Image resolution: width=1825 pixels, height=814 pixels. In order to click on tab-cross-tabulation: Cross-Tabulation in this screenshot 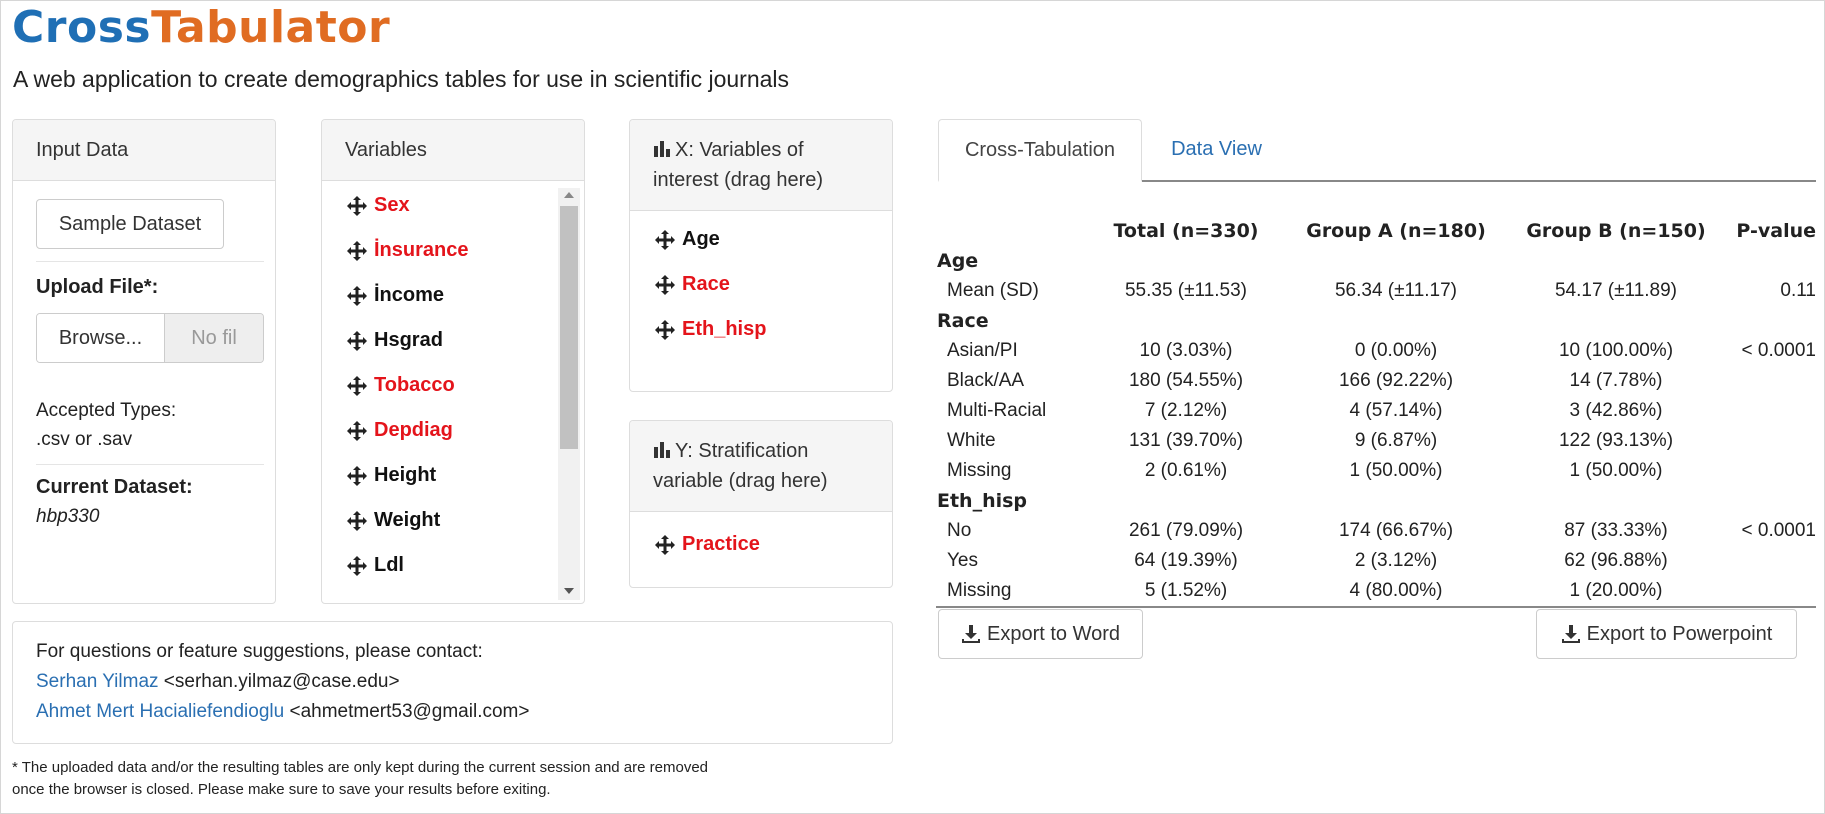, I will do `click(1040, 150)`.